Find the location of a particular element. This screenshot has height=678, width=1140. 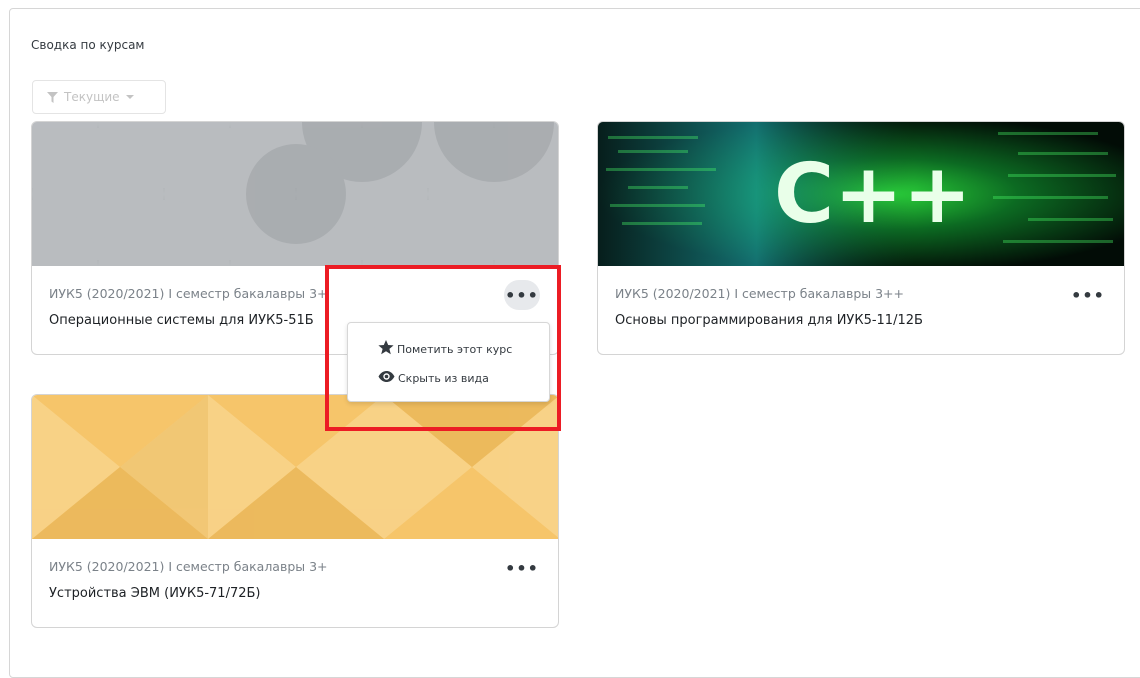

cpp-code-image: C++ is located at coordinates (861, 194).